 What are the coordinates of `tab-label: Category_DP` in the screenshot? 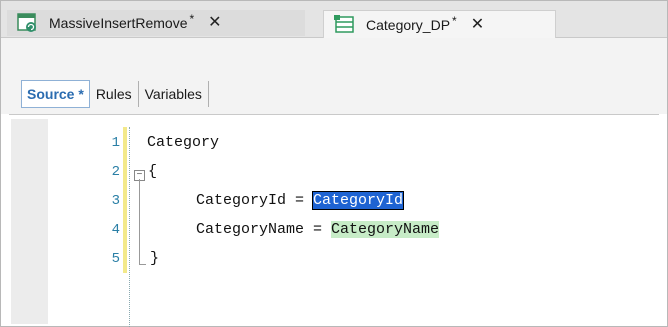 It's located at (408, 24).